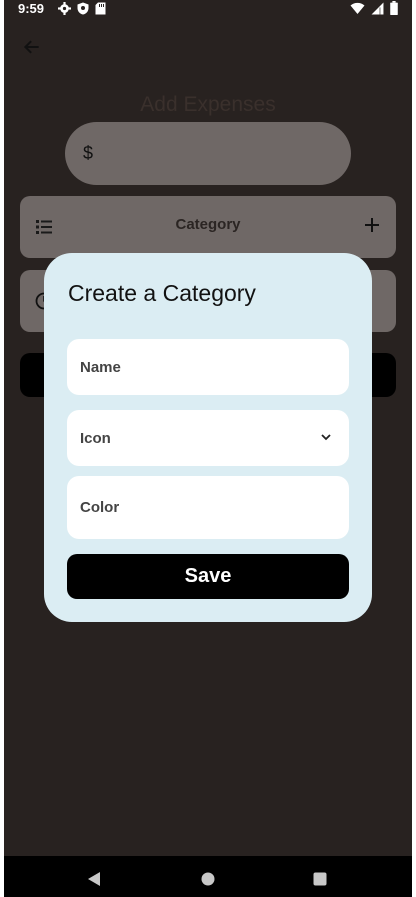 The image size is (416, 897). I want to click on category-label: Category, so click(208, 224).